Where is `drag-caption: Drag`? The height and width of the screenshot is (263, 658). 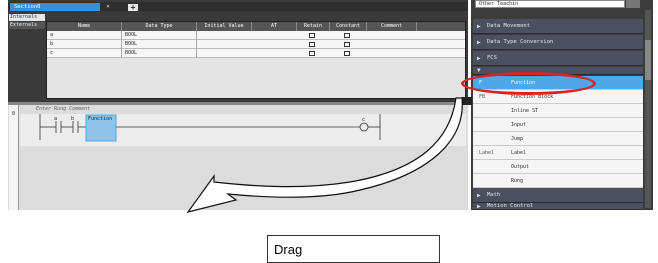
drag-caption: Drag is located at coordinates (353, 249).